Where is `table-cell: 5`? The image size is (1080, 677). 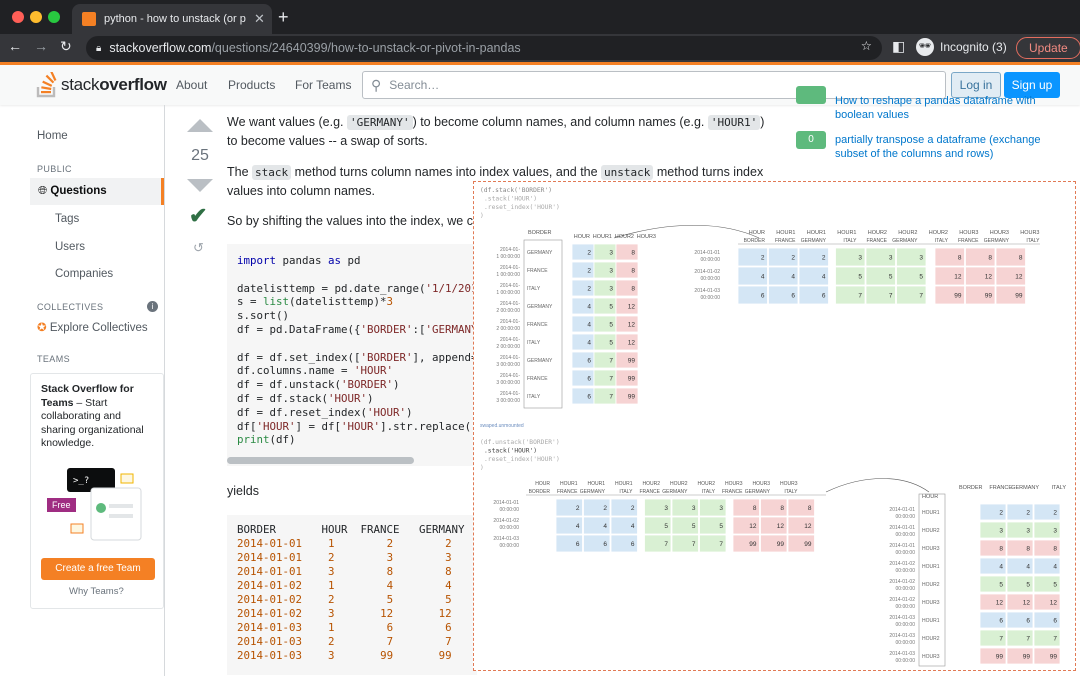
table-cell: 5 is located at coordinates (611, 343).